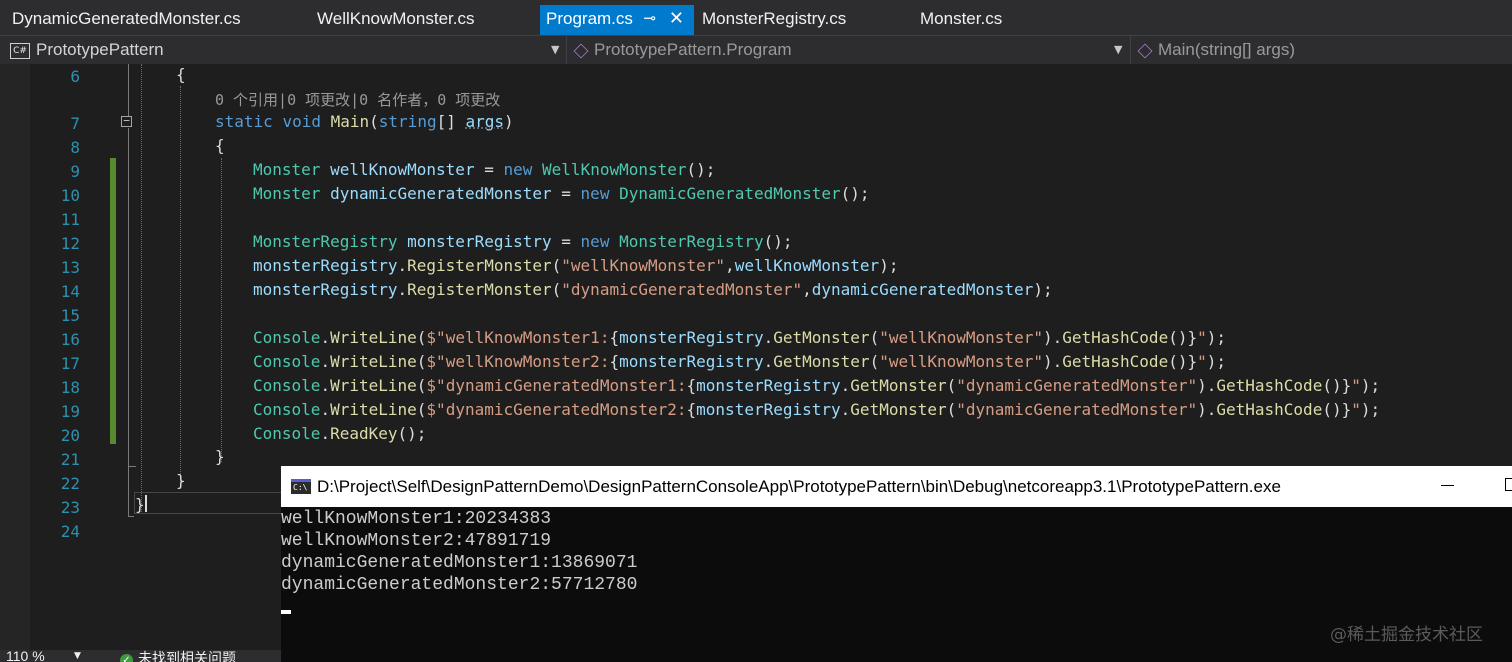 This screenshot has height=662, width=1512. What do you see at coordinates (75, 147) in the screenshot?
I see `line-number: 8` at bounding box center [75, 147].